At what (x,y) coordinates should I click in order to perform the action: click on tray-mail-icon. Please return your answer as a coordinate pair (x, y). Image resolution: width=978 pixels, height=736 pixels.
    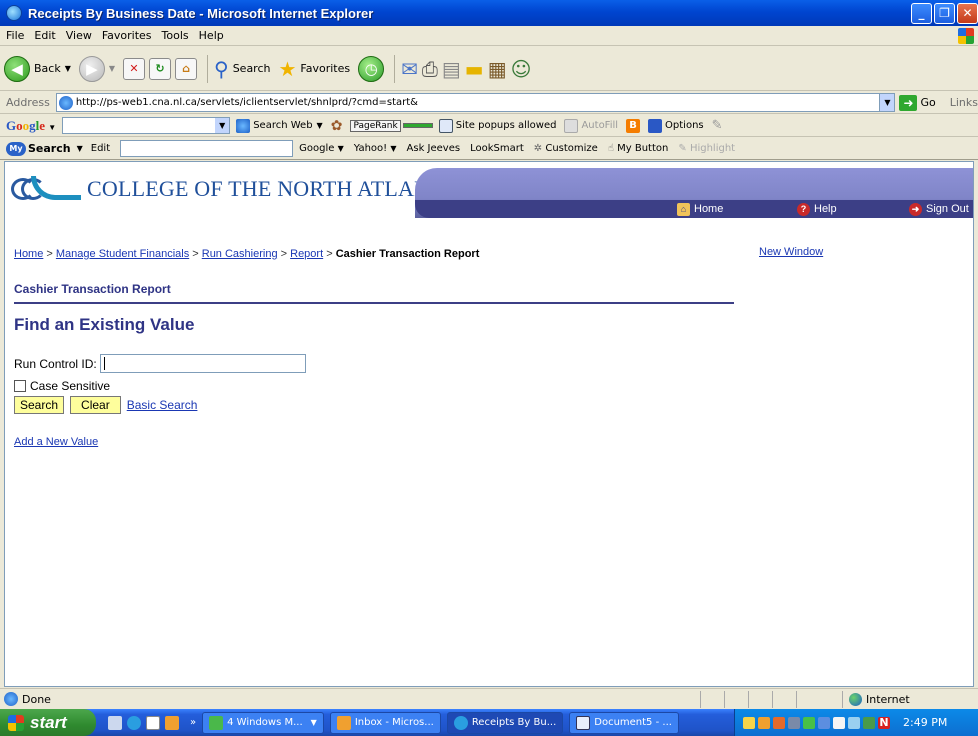
    Looking at the image, I should click on (749, 722).